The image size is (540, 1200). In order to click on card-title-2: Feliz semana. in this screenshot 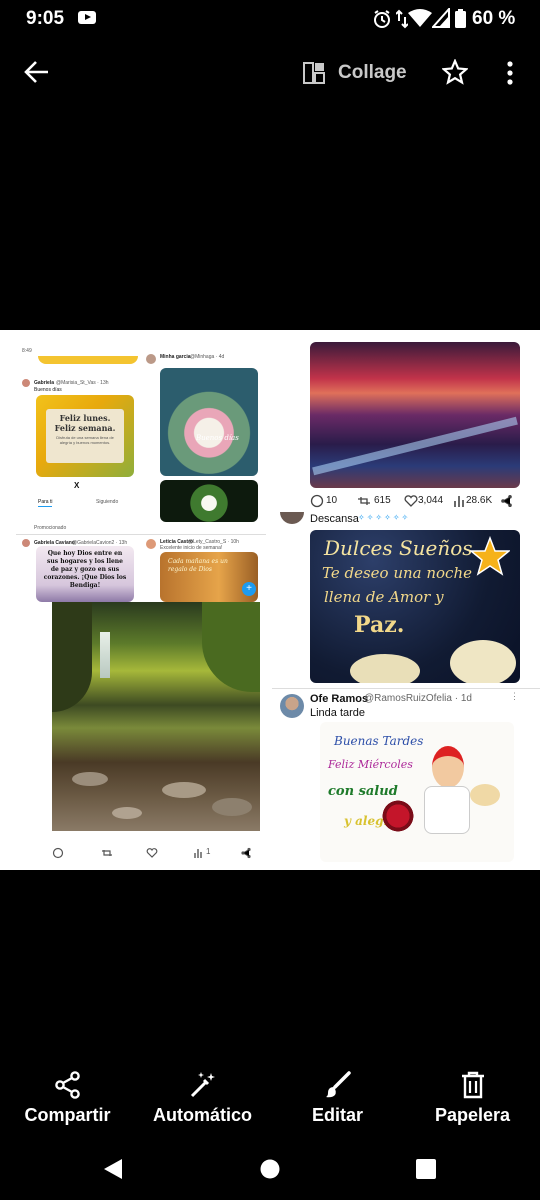, I will do `click(85, 428)`.